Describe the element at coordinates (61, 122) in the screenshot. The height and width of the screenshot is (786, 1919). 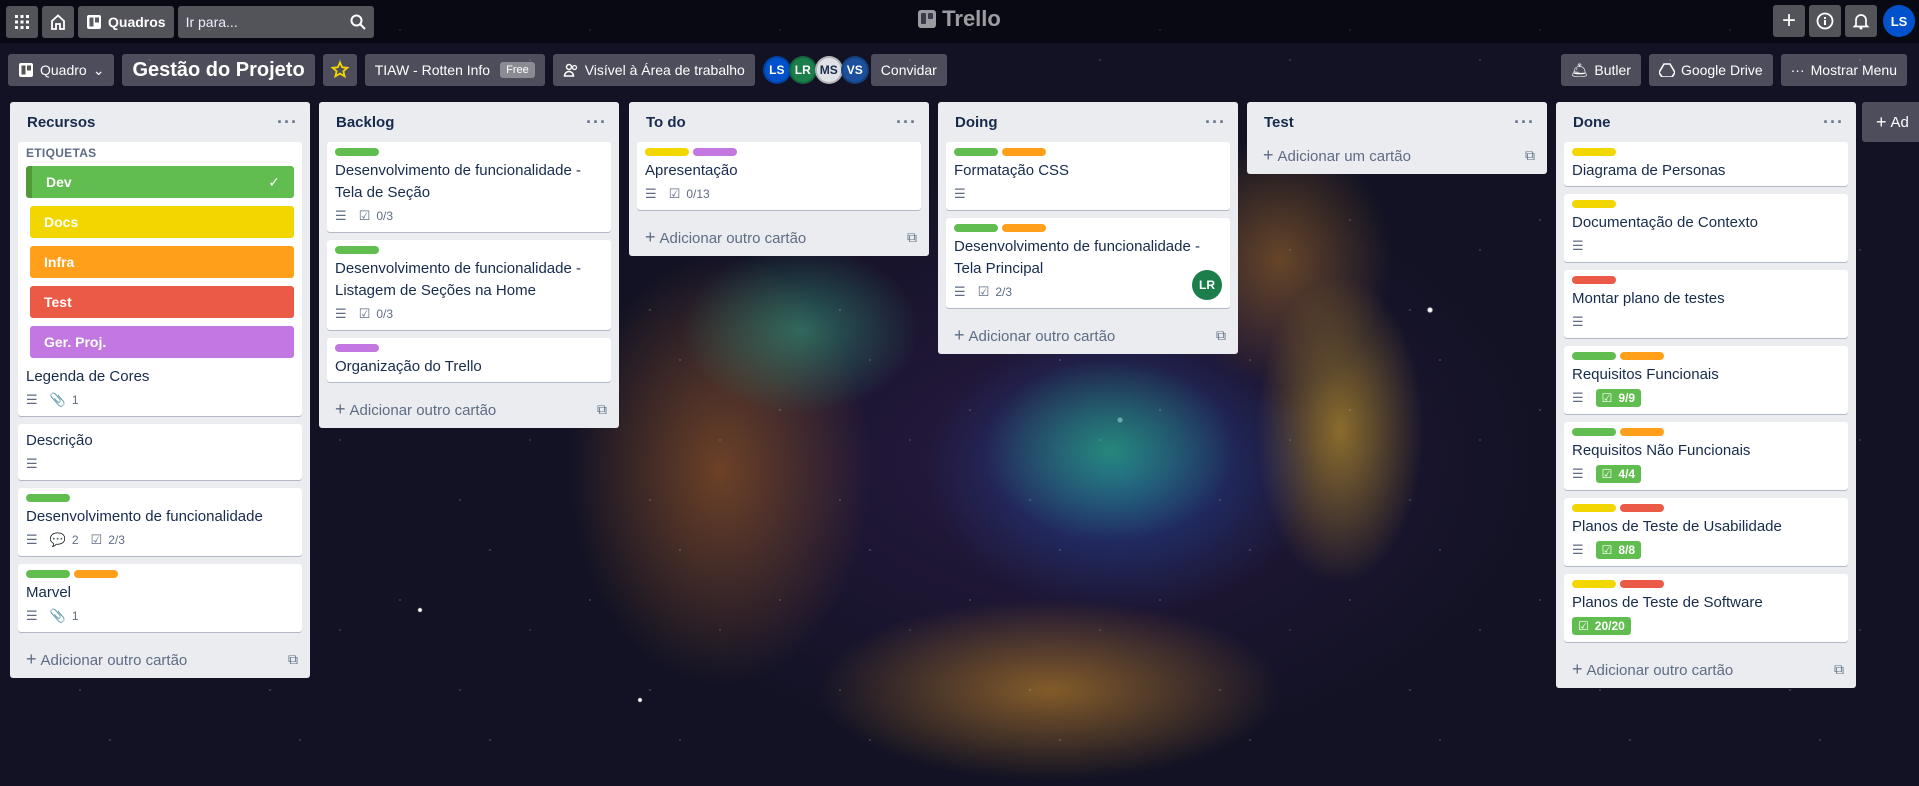
I see `list-title: Recursos` at that location.